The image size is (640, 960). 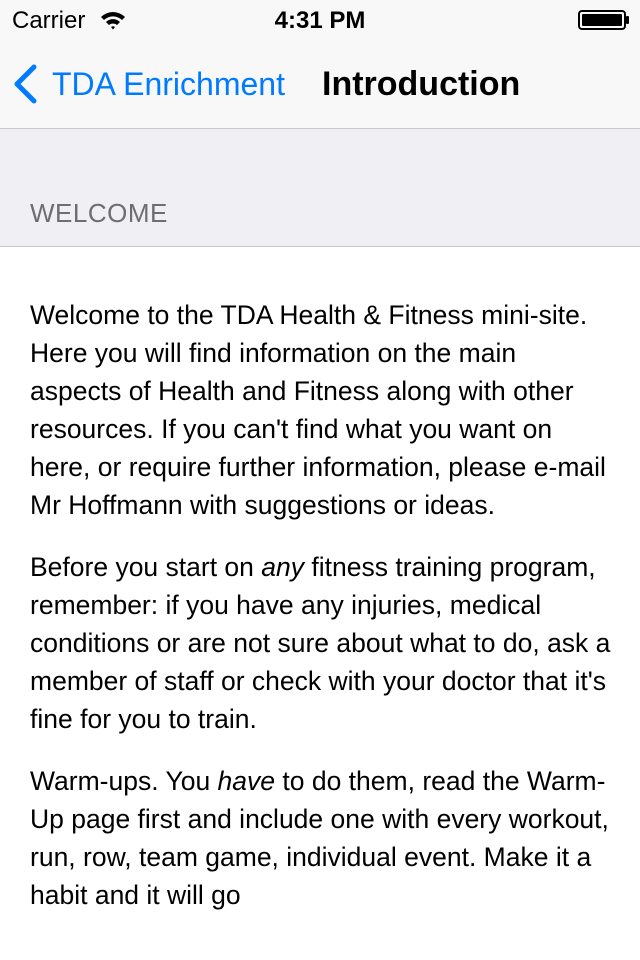 I want to click on back-button: TDA Enrichment, so click(x=148, y=84).